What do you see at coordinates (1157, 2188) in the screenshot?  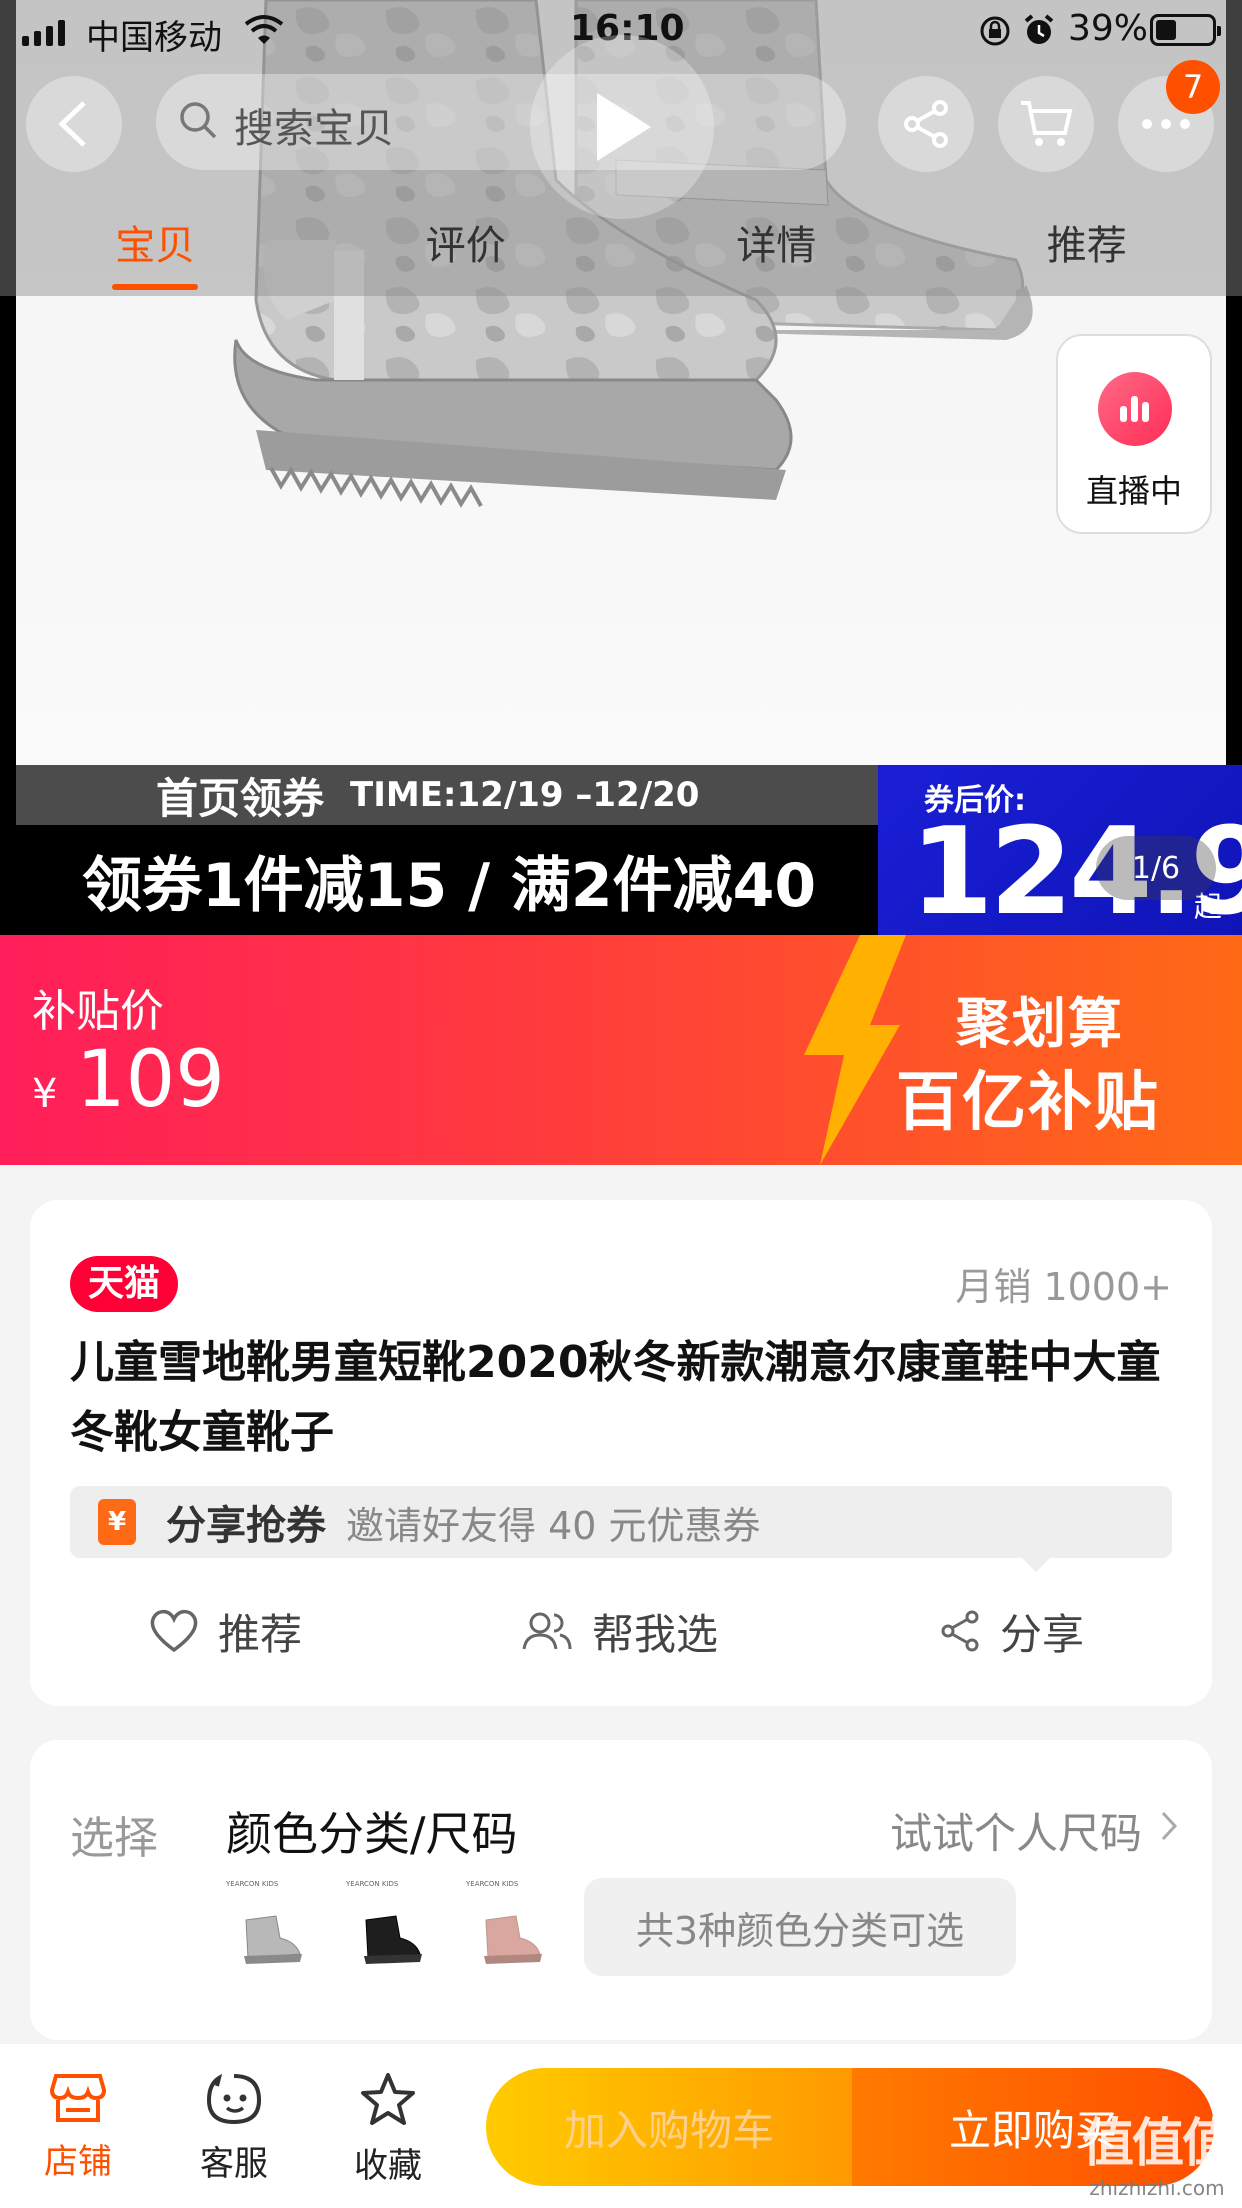 I see `watermark-sub: zhizhizhi.com` at bounding box center [1157, 2188].